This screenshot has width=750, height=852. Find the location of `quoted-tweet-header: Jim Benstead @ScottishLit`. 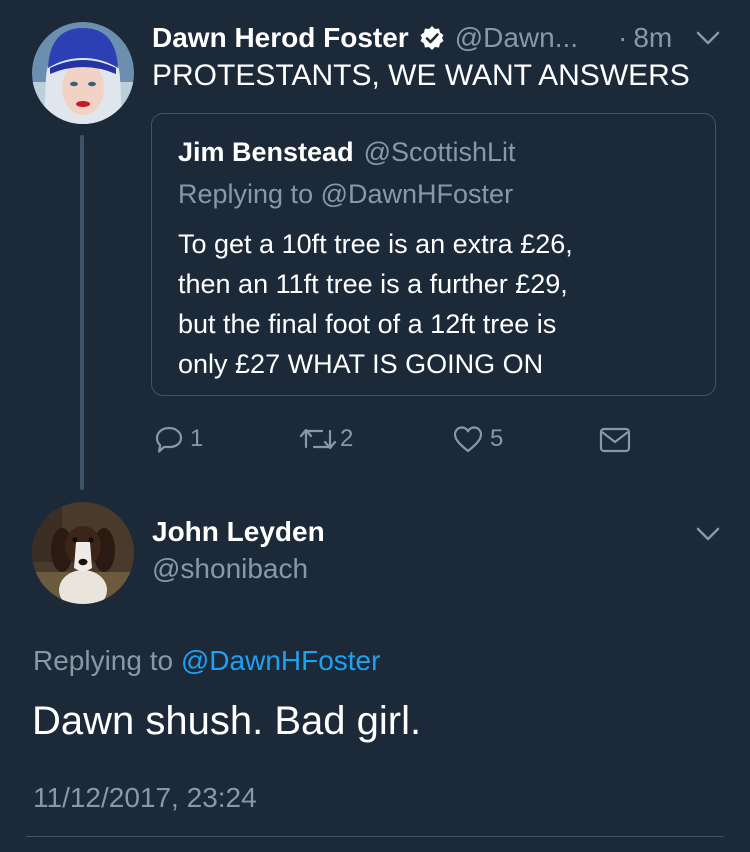

quoted-tweet-header: Jim Benstead @ScottishLit is located at coordinates (347, 152).